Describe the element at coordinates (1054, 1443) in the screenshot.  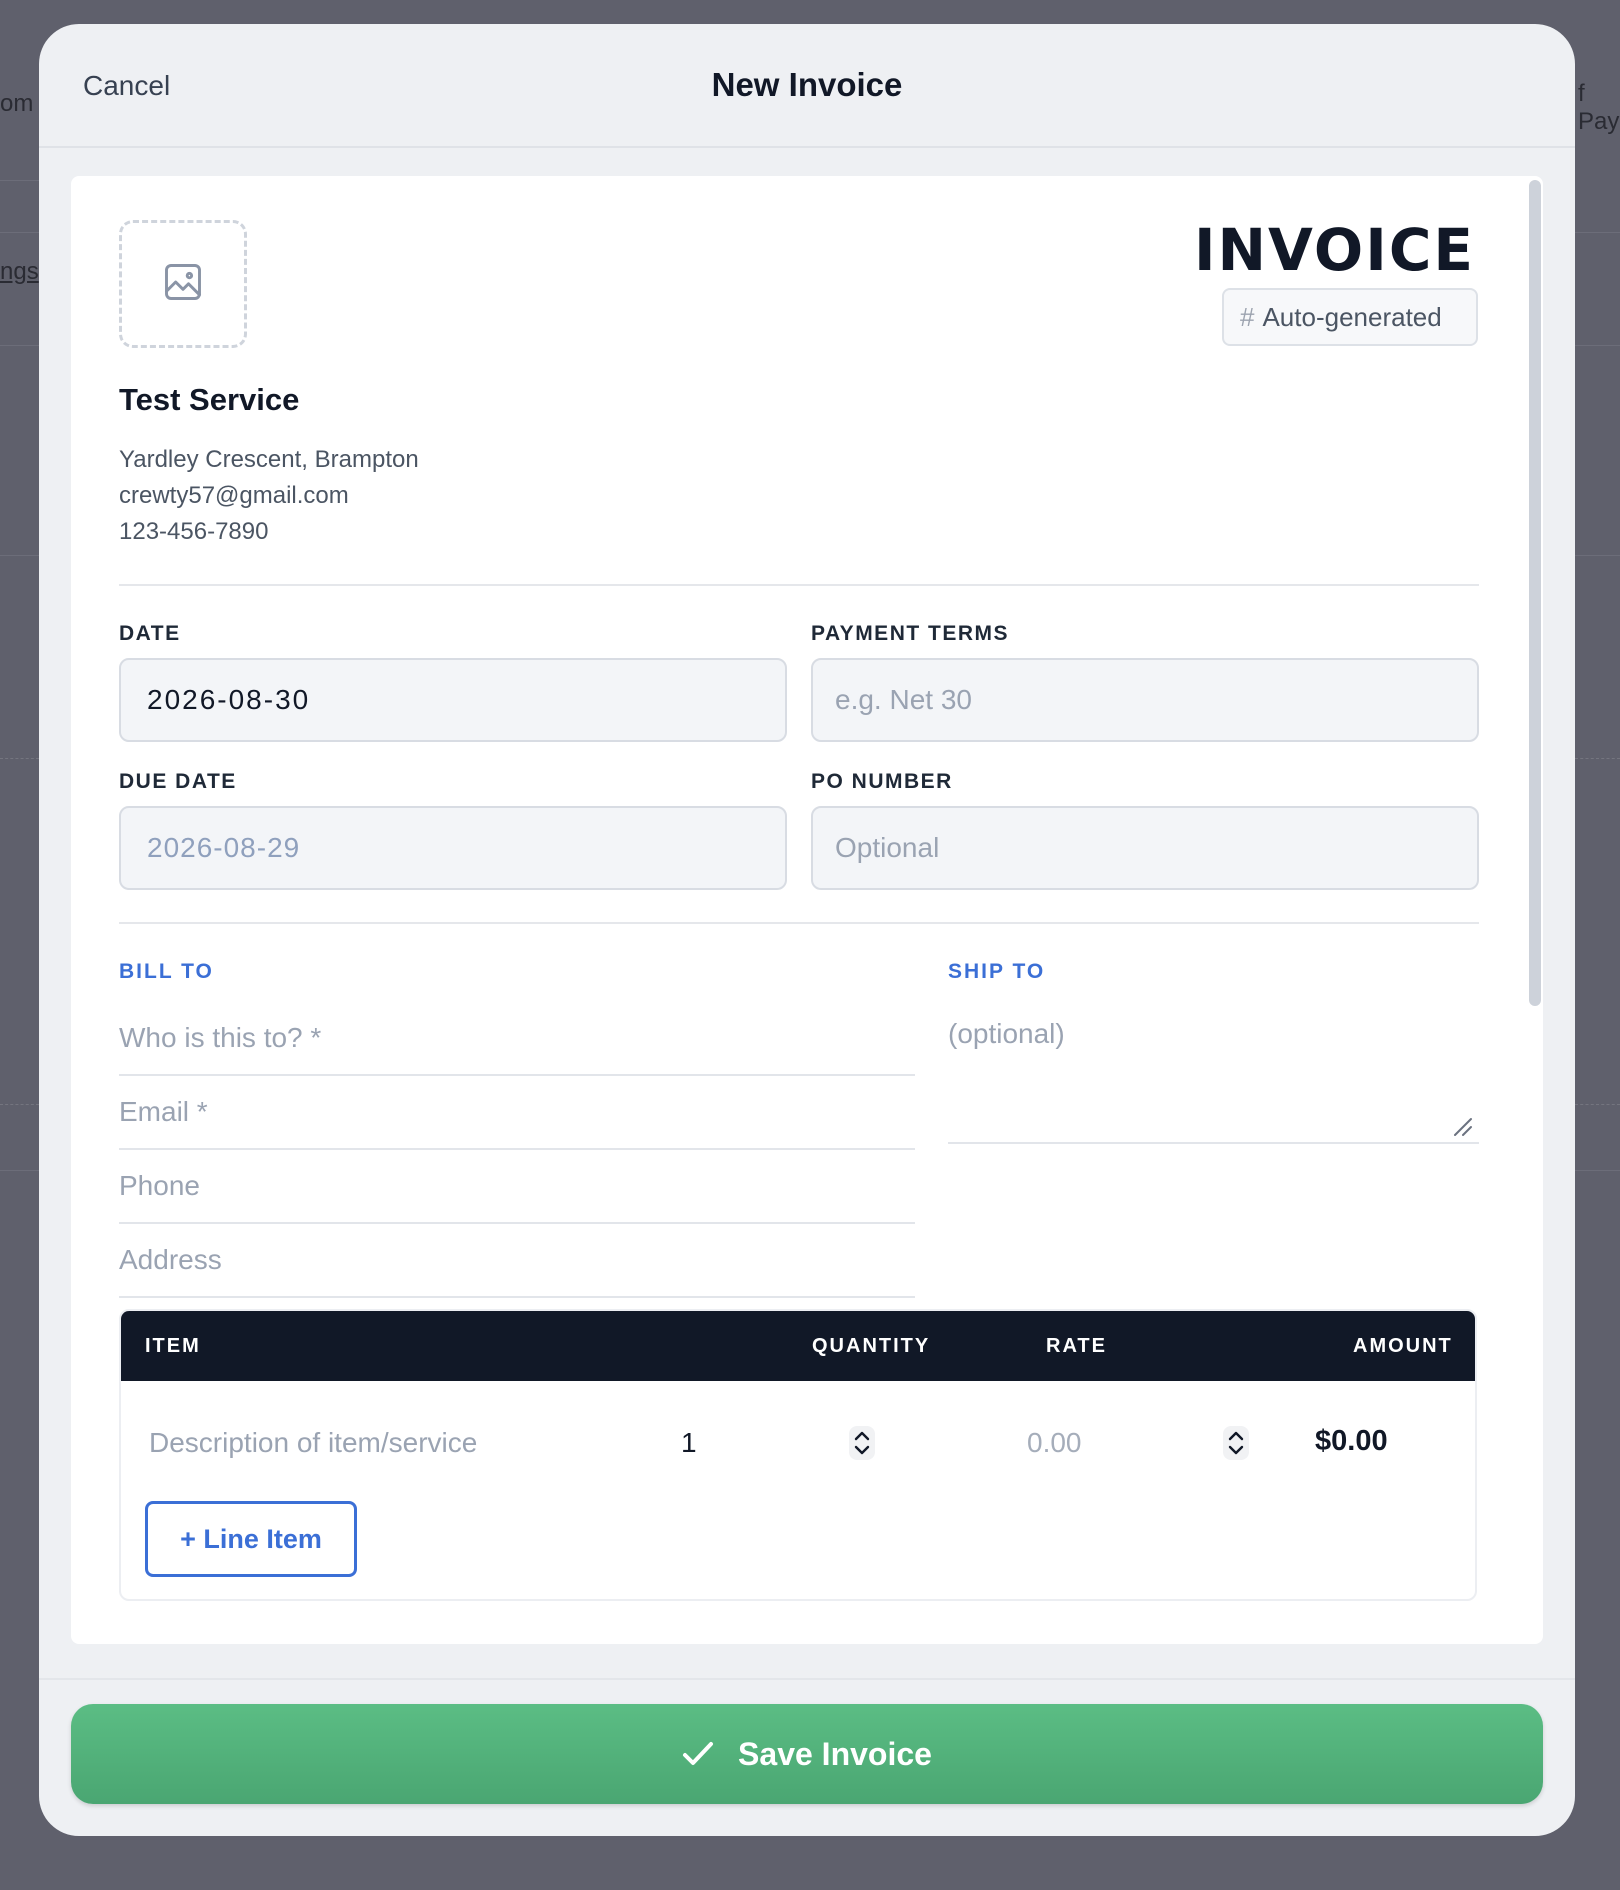
I see `item-rate-input: 0.00` at that location.